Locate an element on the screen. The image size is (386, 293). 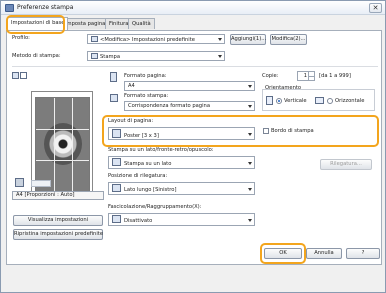
ok-button: OK is located at coordinates (283, 253).